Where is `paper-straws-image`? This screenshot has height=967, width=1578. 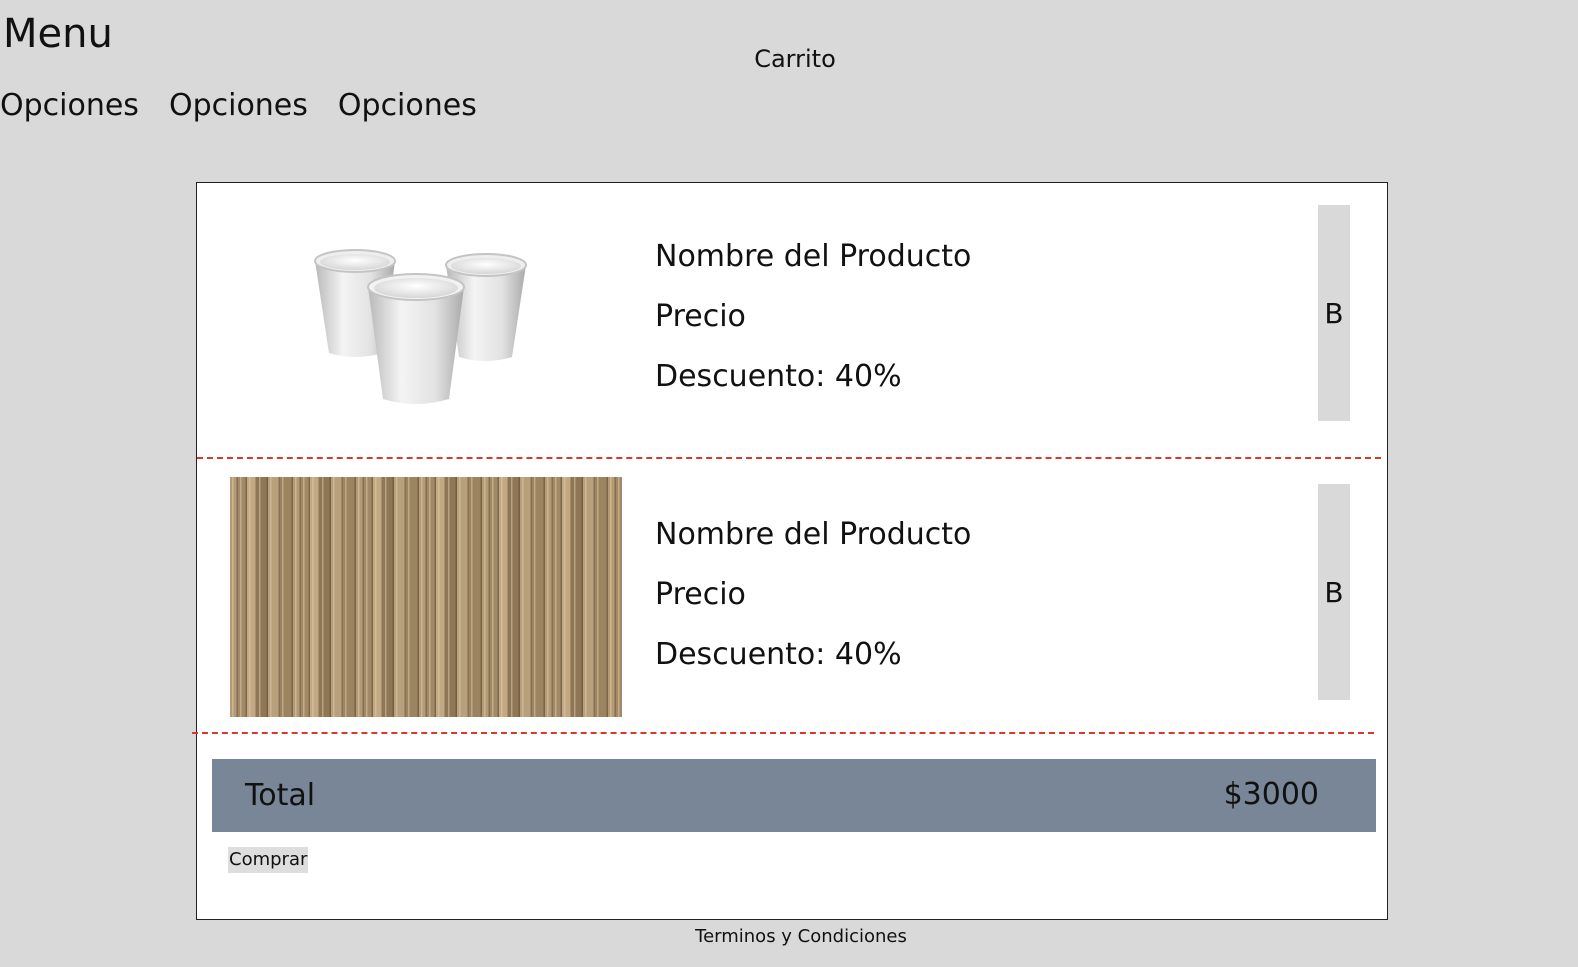 paper-straws-image is located at coordinates (427, 597).